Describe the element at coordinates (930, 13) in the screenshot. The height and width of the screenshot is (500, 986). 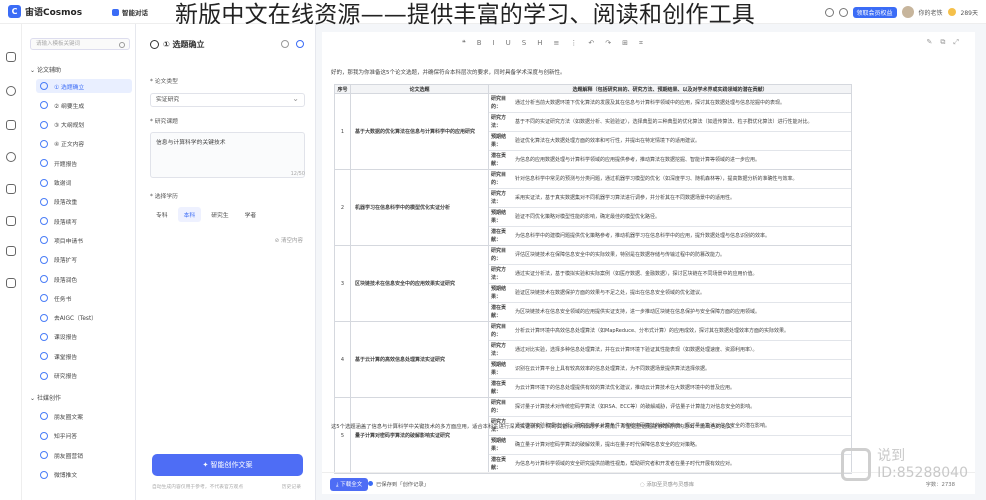
I see `user-name: 你的老铁` at that location.